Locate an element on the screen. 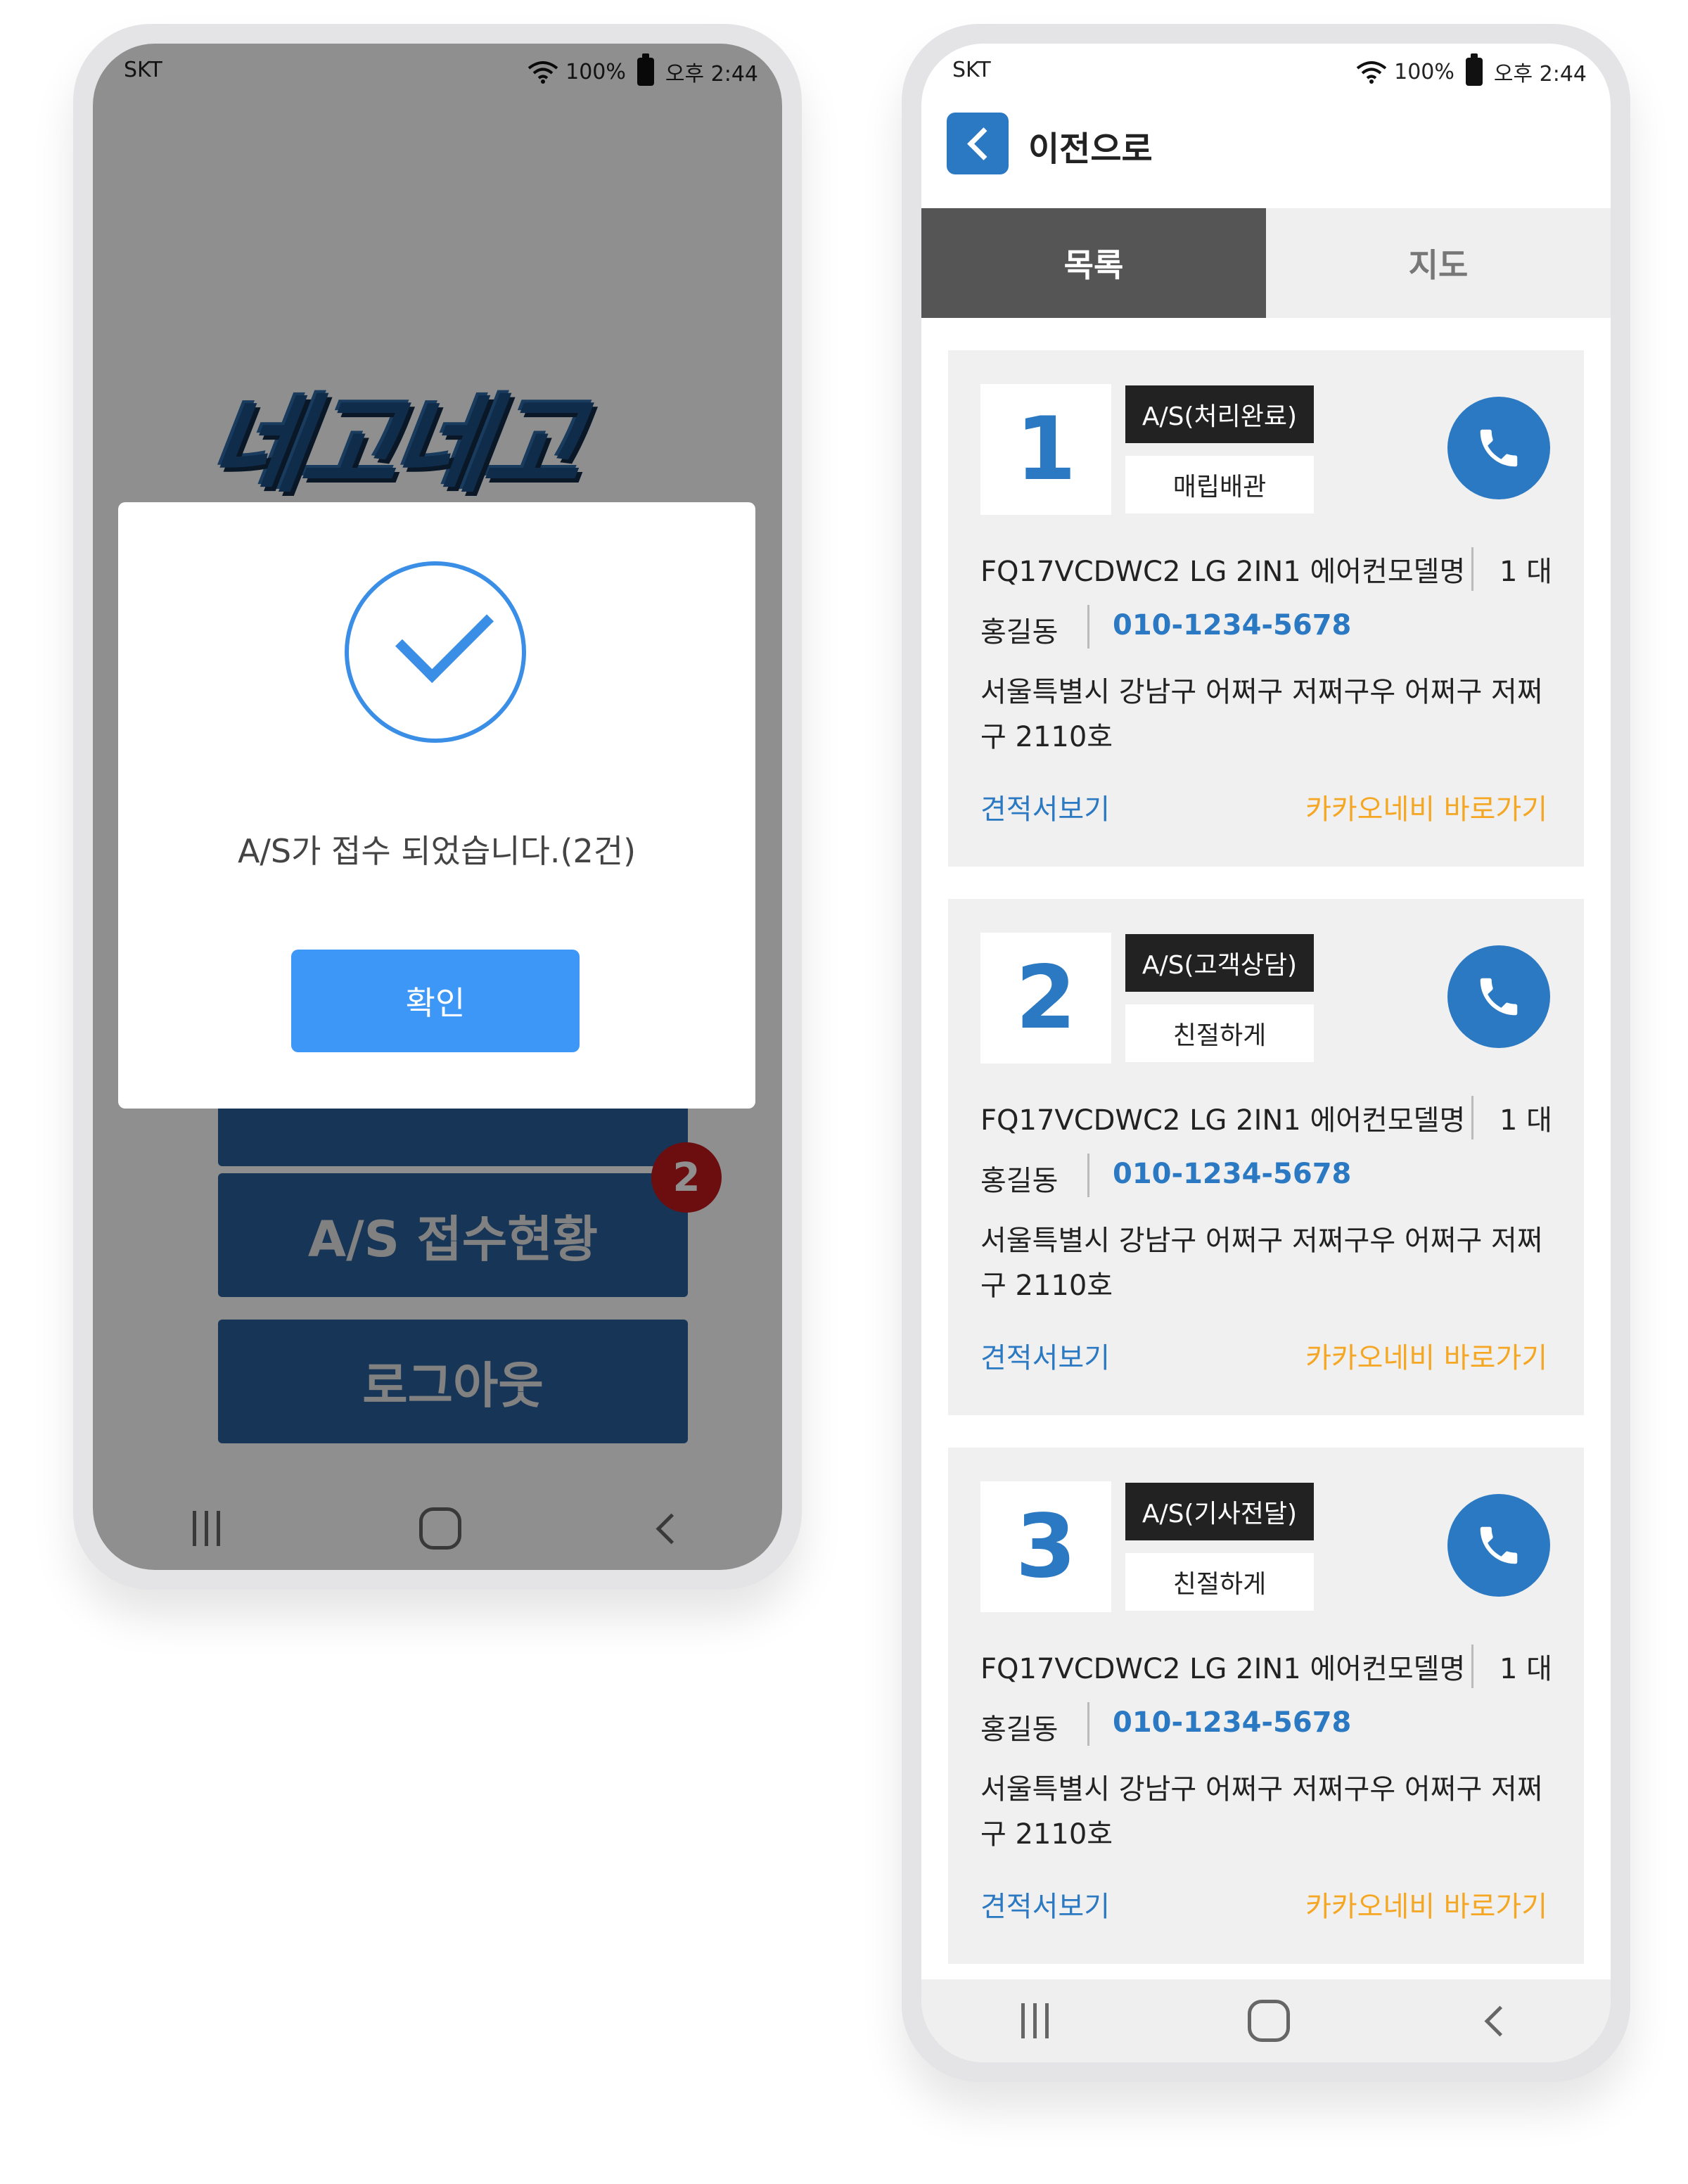  back-button is located at coordinates (978, 143).